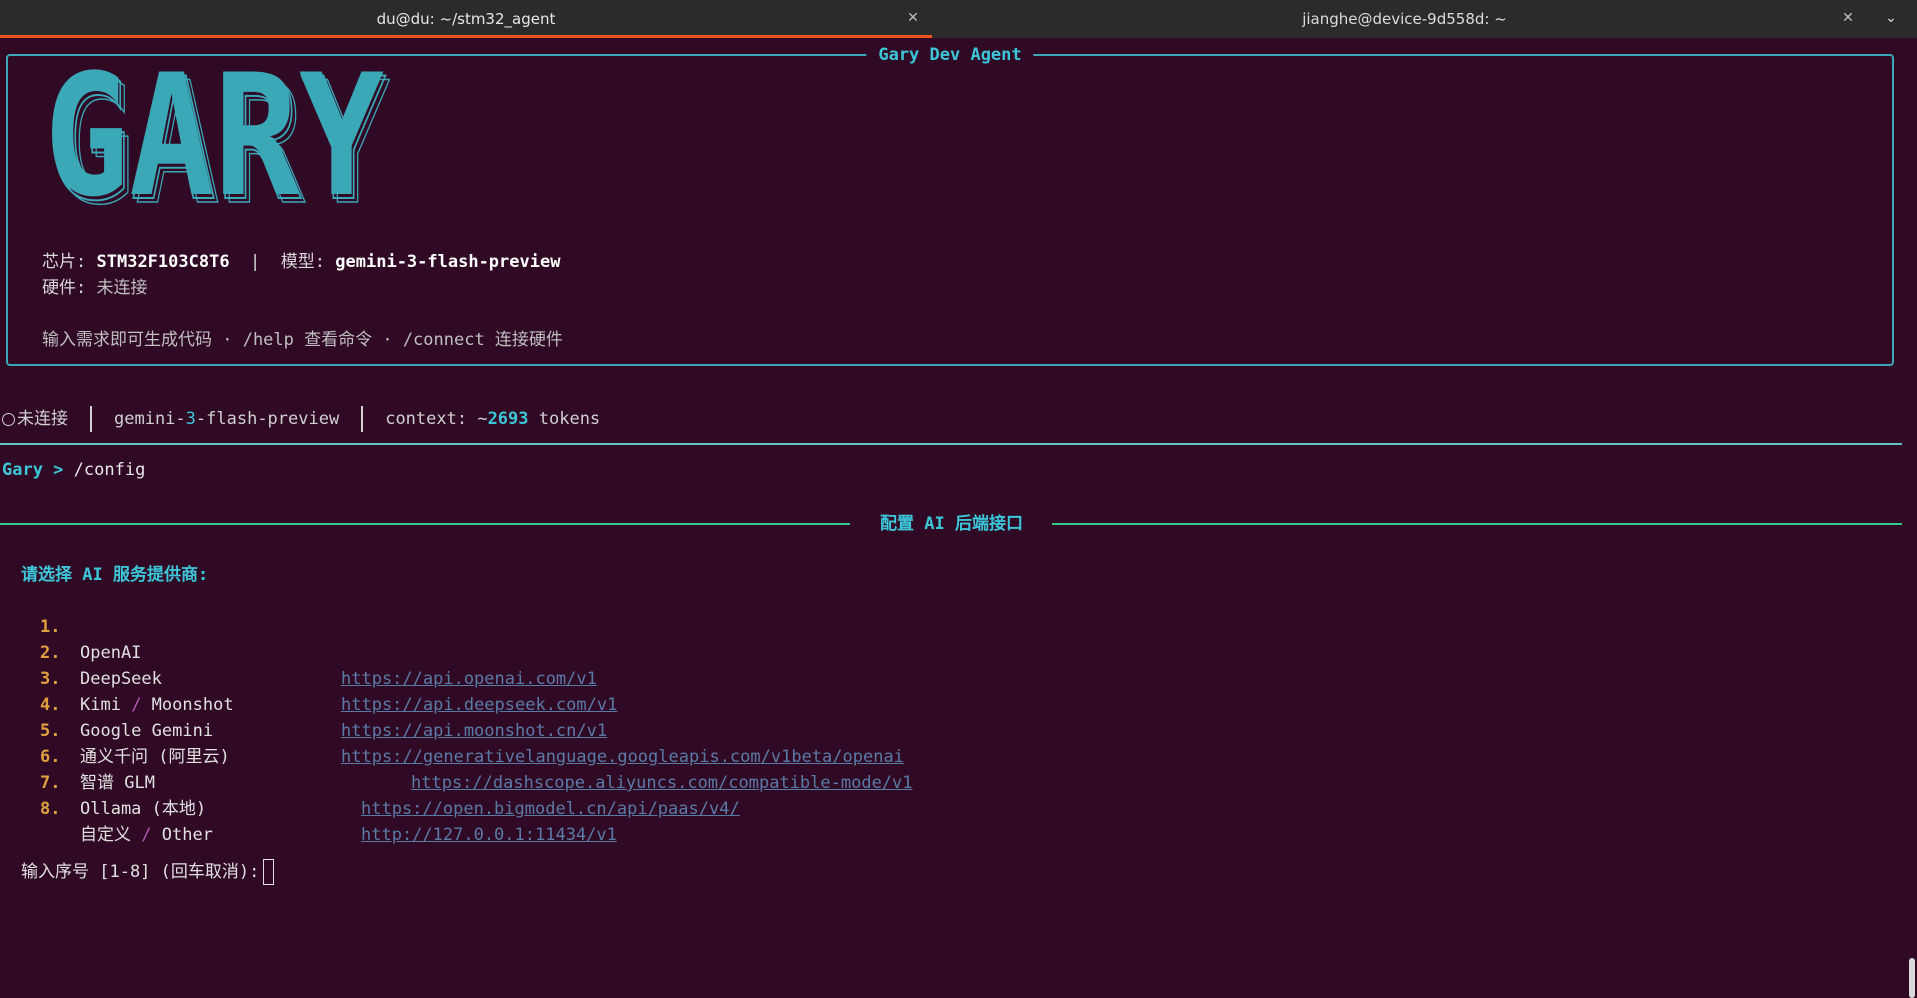 This screenshot has height=998, width=1917. Describe the element at coordinates (140, 872) in the screenshot. I see `input-prompt: 输入序号 [1-8] (回车取消):` at that location.